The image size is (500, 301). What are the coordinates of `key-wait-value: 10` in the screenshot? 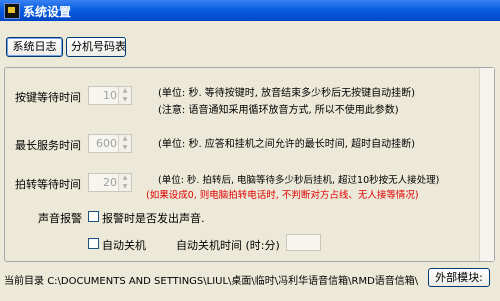 It's located at (110, 95).